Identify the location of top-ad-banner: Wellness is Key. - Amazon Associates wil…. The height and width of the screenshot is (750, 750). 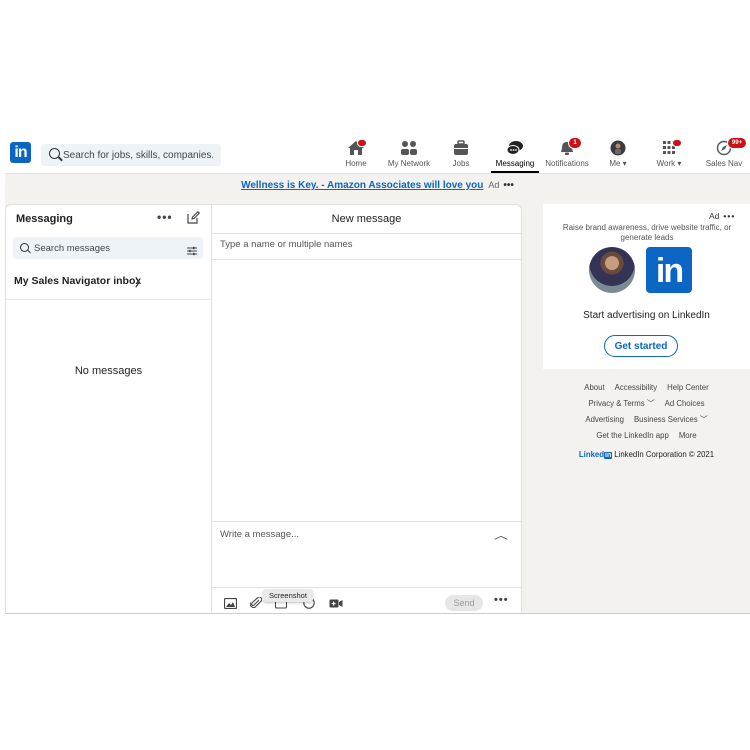
(377, 188).